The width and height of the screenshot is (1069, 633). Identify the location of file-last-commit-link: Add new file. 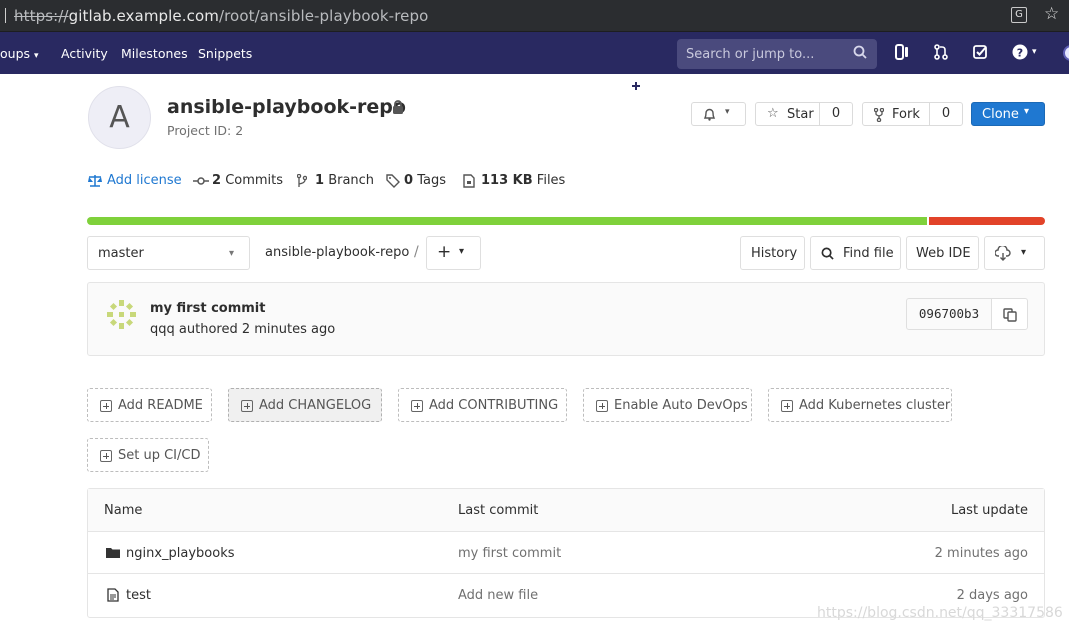
(498, 595).